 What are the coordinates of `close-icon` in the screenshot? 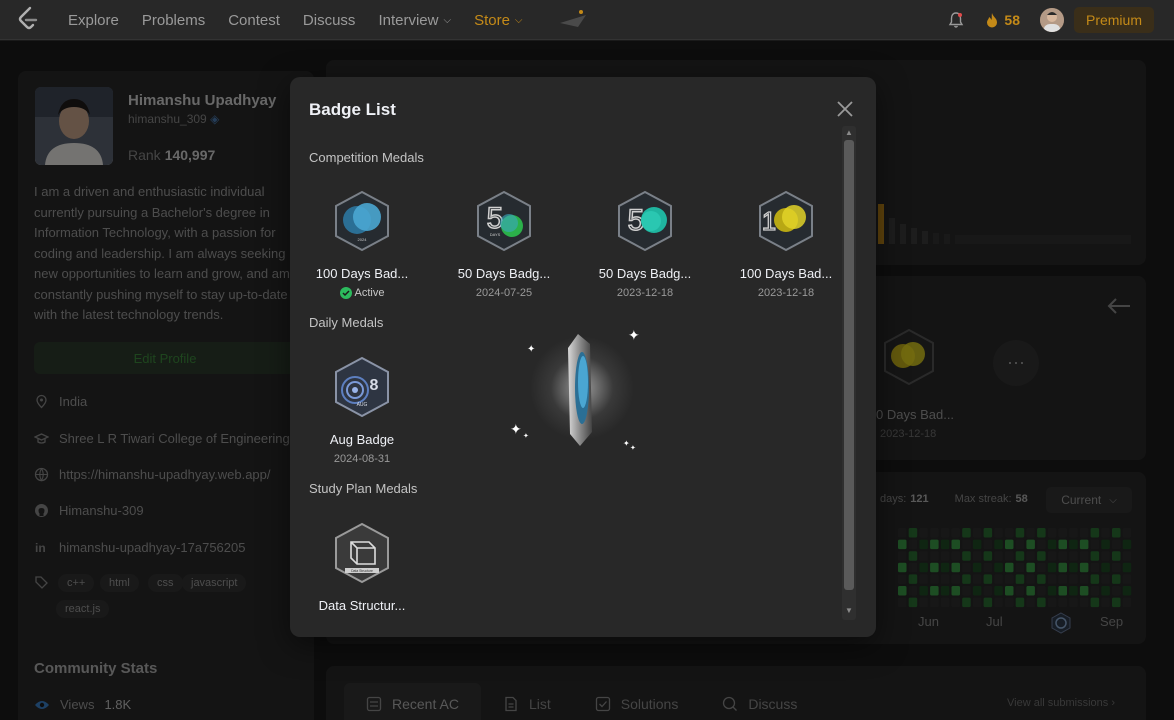 It's located at (845, 109).